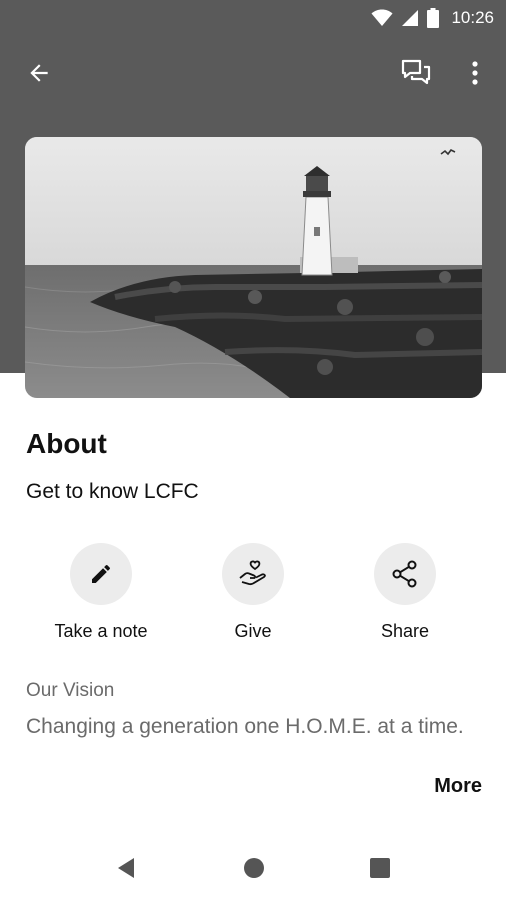 This screenshot has height=900, width=506. What do you see at coordinates (410, 18) in the screenshot?
I see `cell-signal-icon` at bounding box center [410, 18].